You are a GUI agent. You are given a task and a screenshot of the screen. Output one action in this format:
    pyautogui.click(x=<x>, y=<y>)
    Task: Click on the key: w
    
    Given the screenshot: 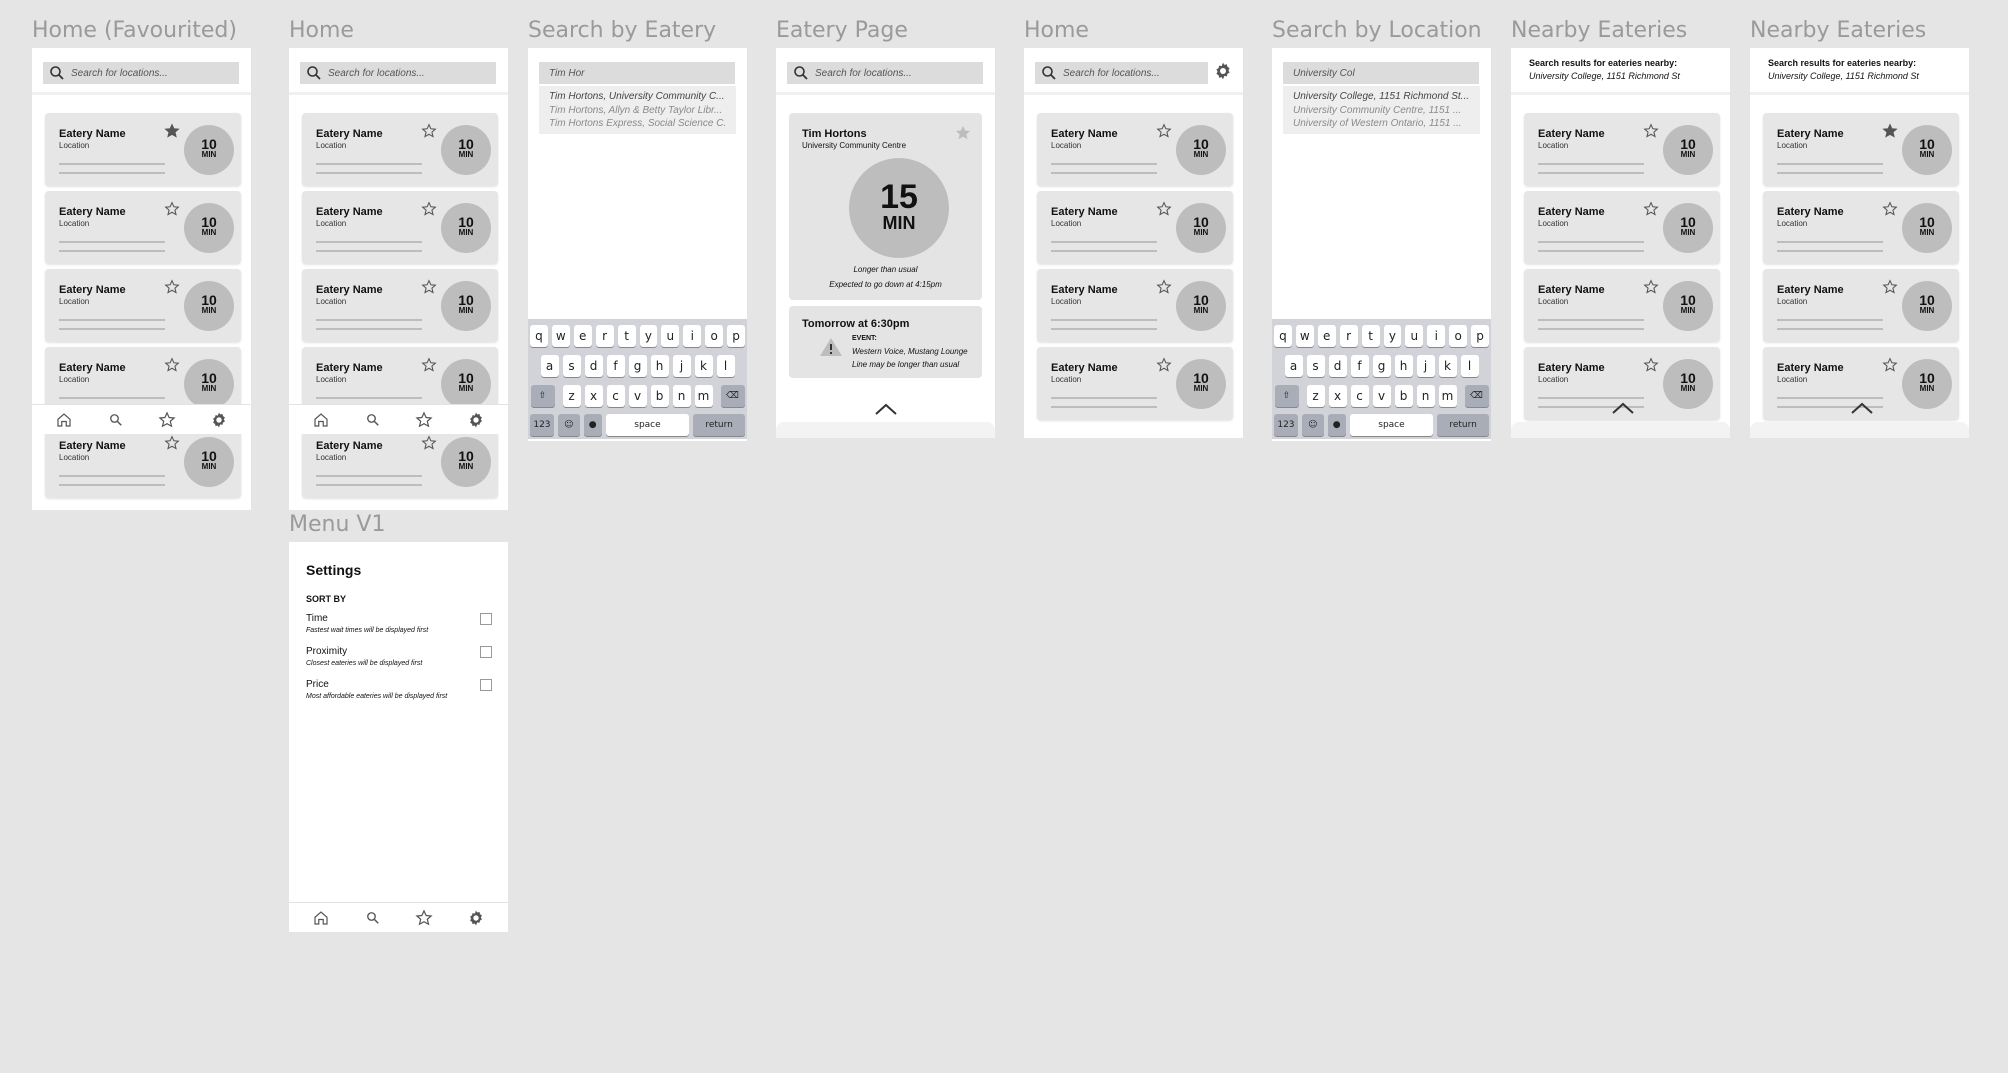 What is the action you would take?
    pyautogui.click(x=1304, y=336)
    